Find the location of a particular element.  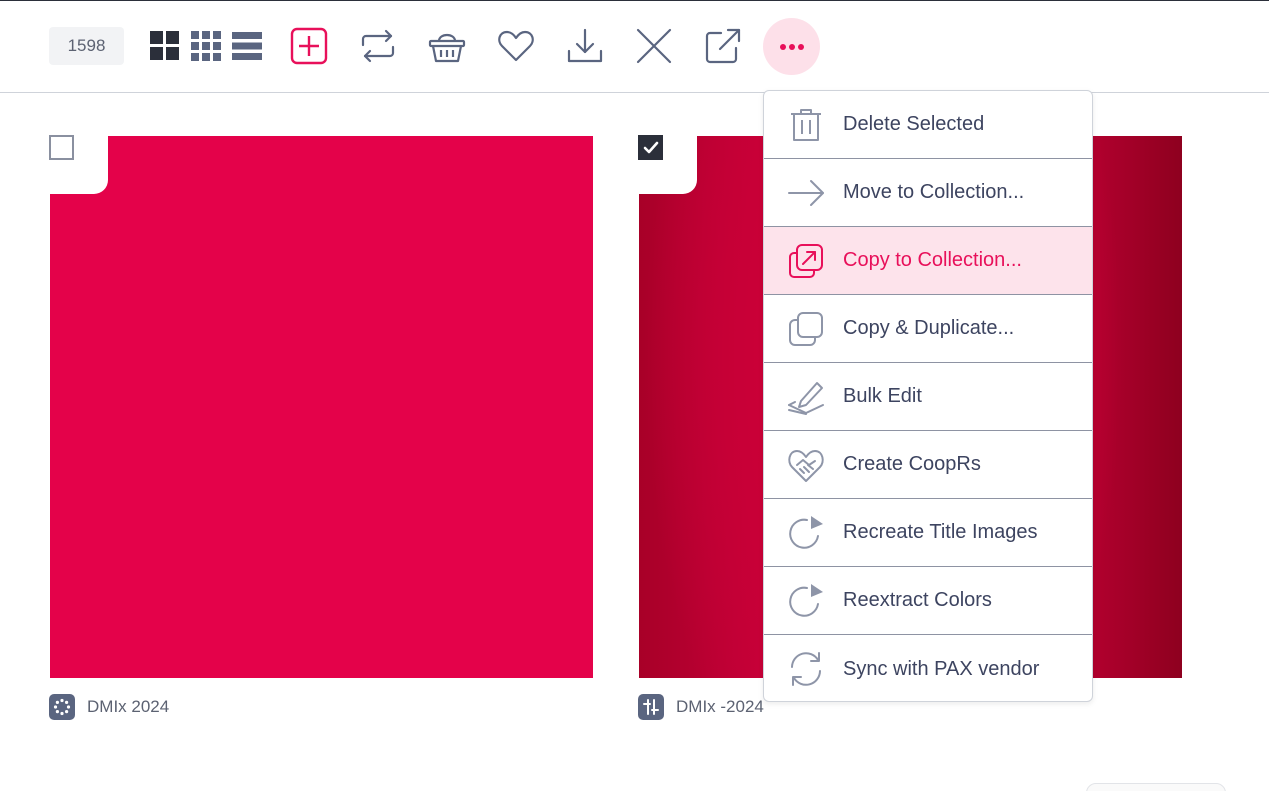

grid-small-icon is located at coordinates (206, 46).